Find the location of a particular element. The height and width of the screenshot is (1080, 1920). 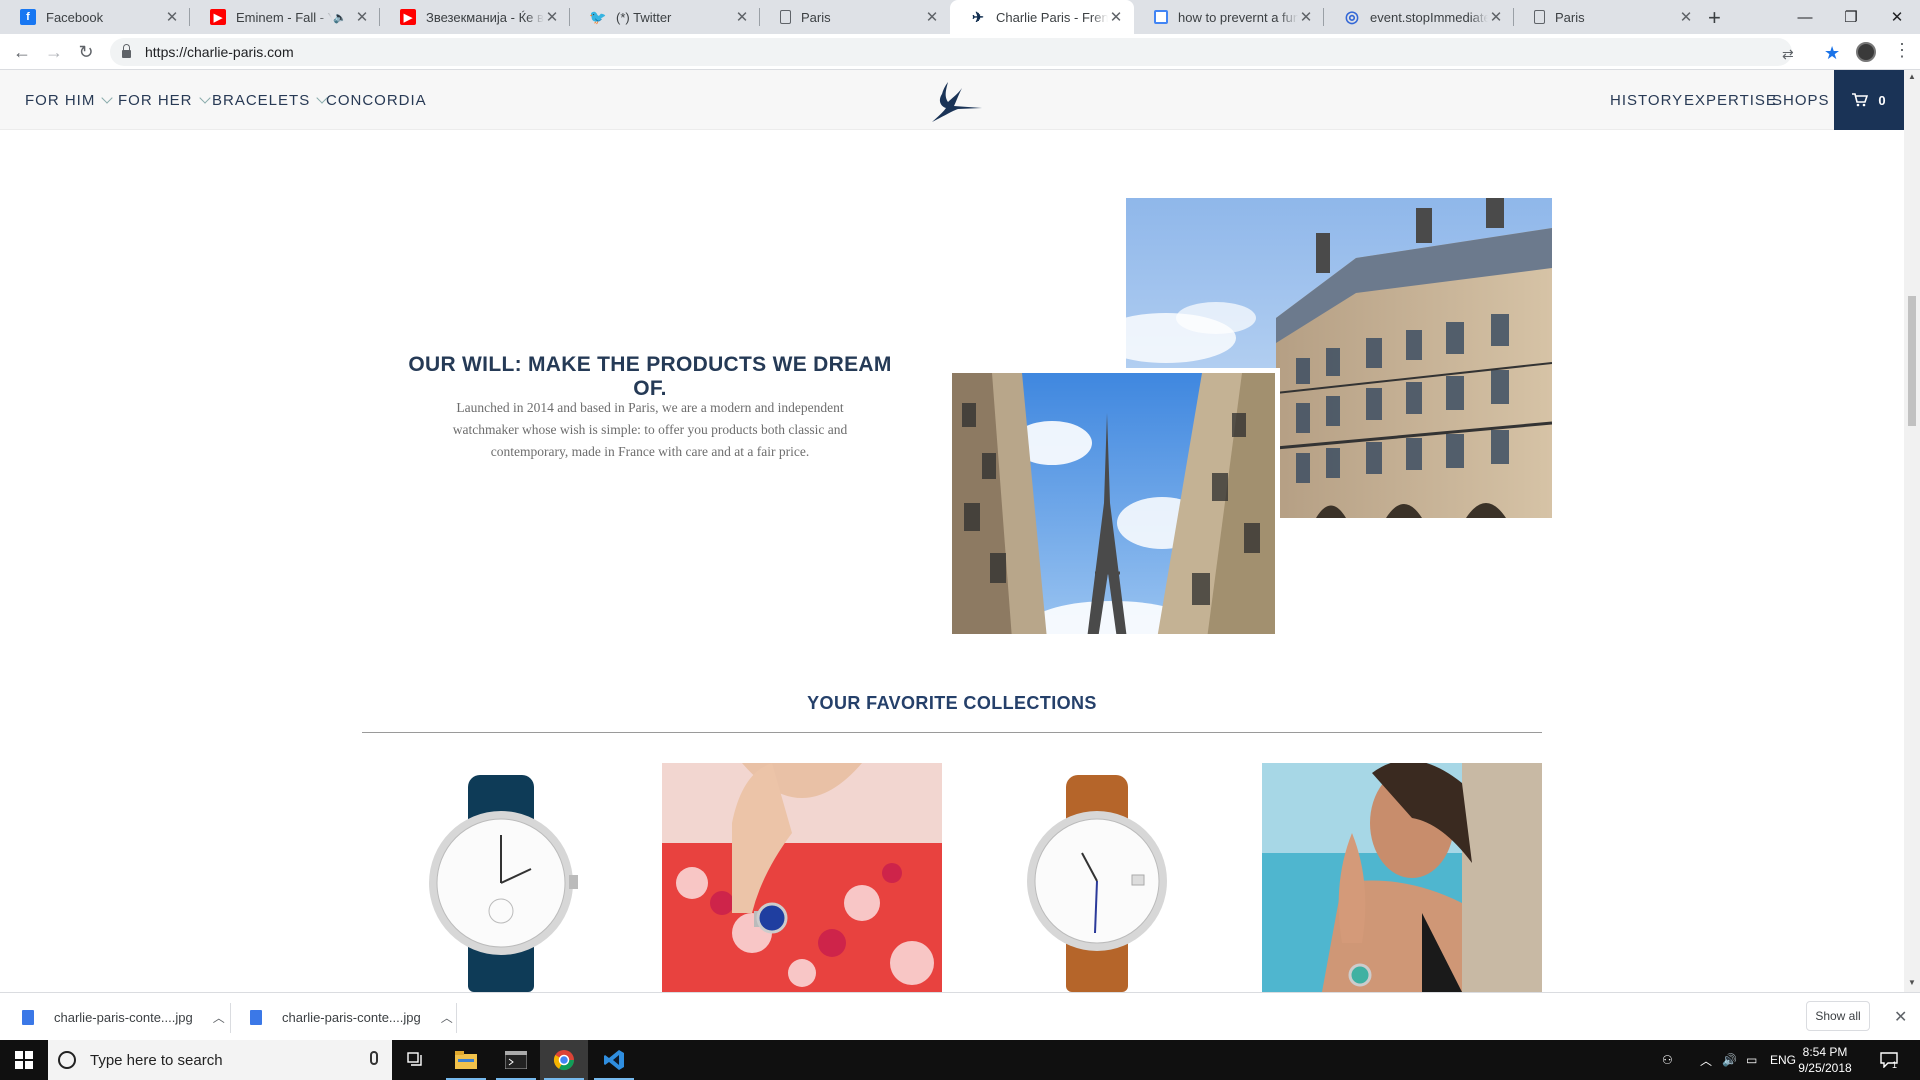

image-file-icon is located at coordinates (28, 1017).